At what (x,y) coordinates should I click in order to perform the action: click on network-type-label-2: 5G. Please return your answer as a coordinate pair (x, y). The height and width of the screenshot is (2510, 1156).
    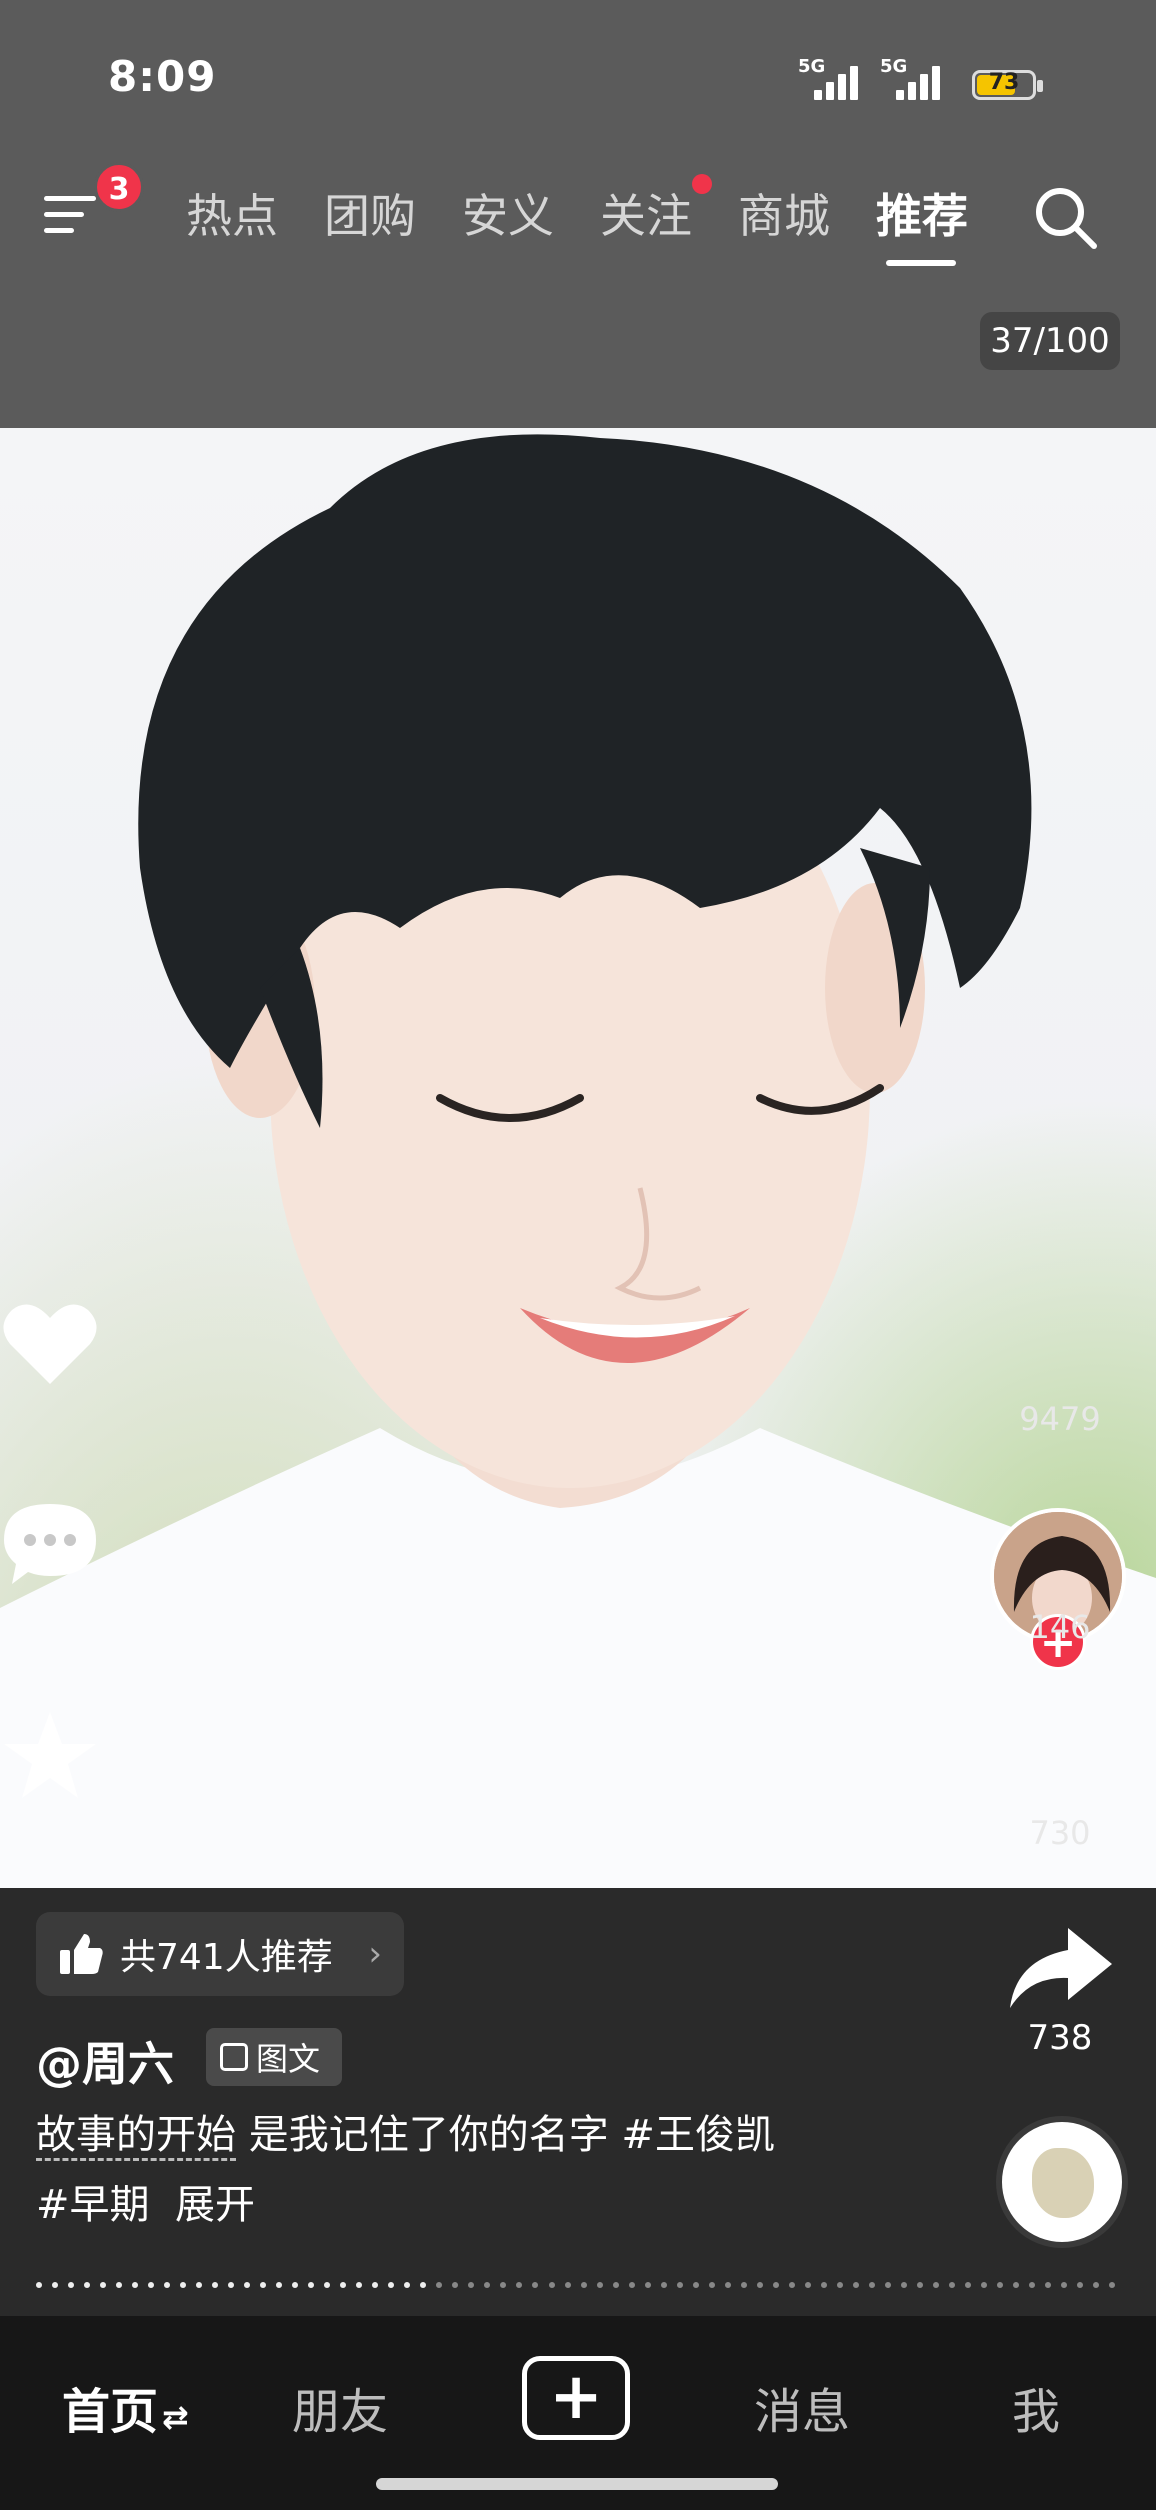
    Looking at the image, I should click on (894, 66).